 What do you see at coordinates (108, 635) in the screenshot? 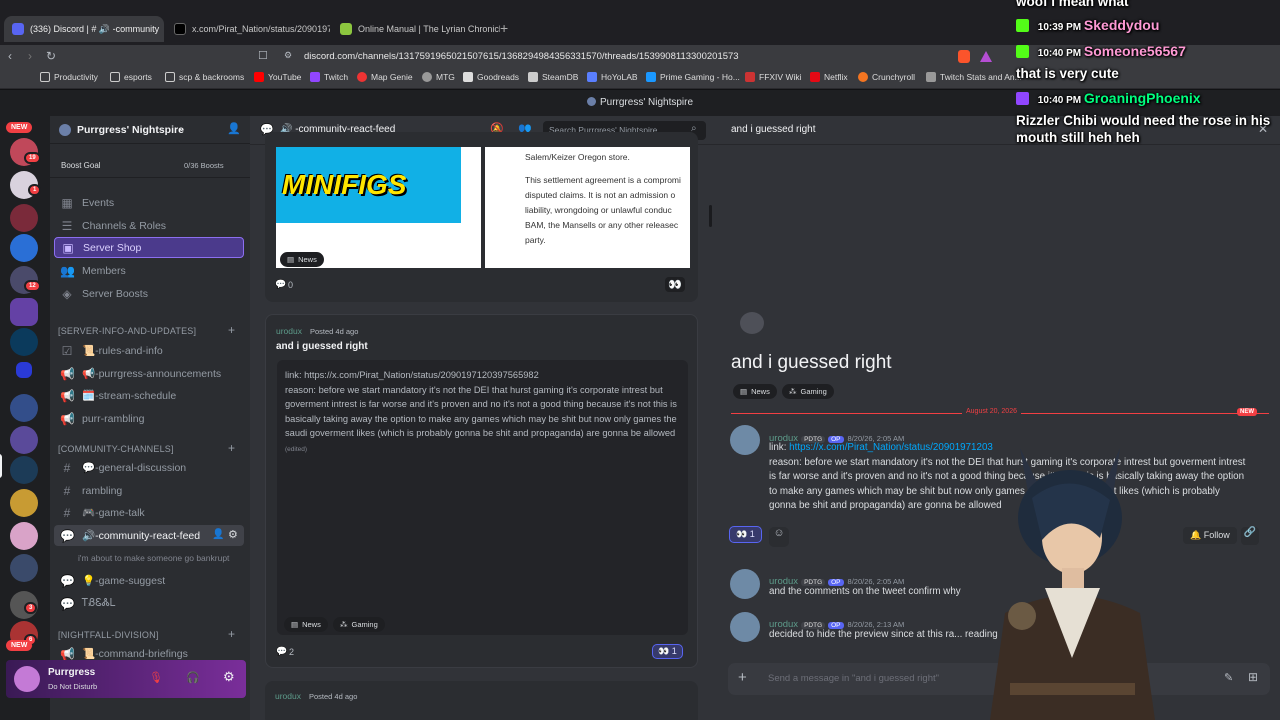
I see `category-nightfall: [NIGHTFALL-DIVISION]` at bounding box center [108, 635].